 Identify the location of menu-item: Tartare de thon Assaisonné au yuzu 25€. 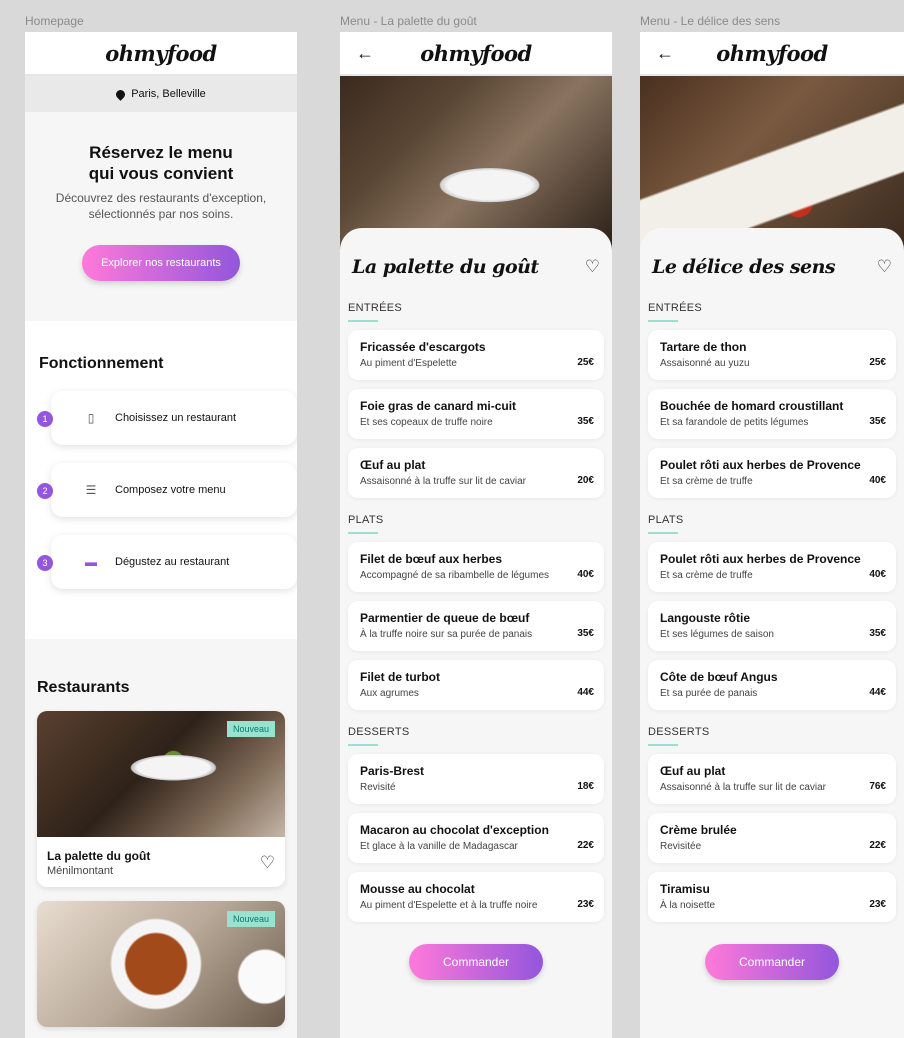
(772, 355).